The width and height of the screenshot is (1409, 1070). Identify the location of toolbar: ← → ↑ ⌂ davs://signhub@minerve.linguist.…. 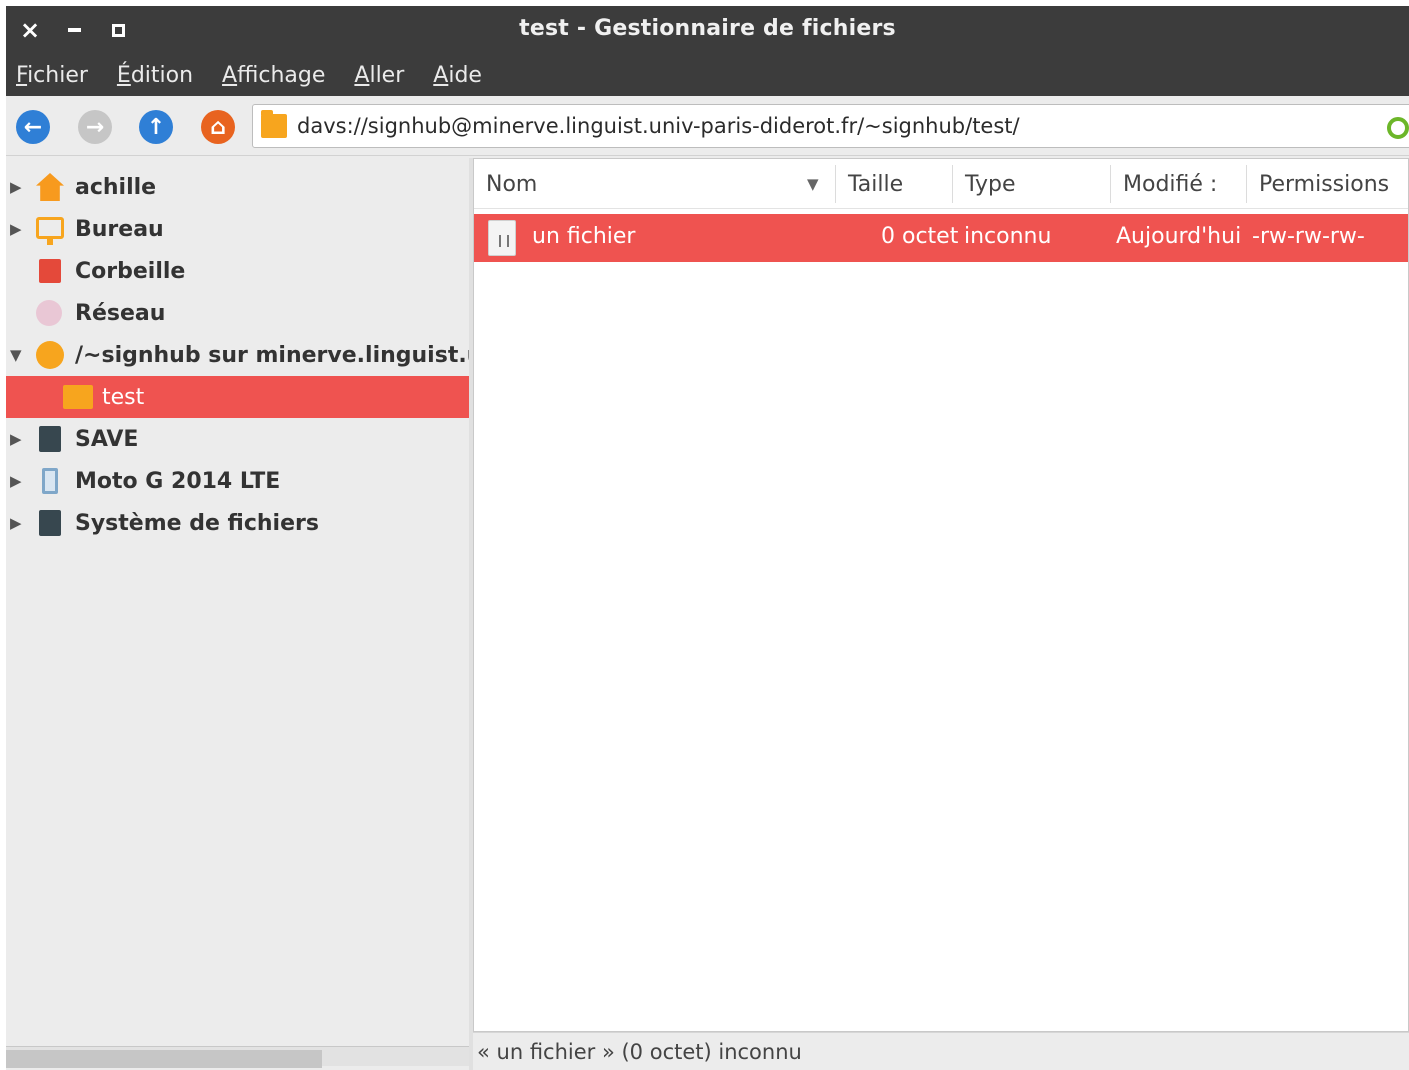
(707, 126).